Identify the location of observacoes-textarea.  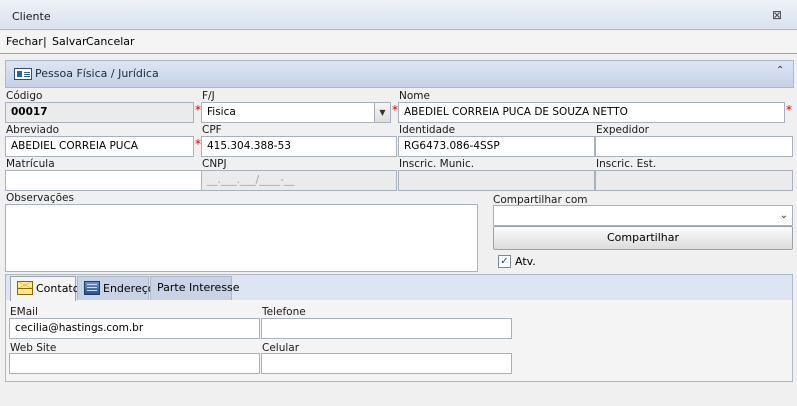
(241, 238).